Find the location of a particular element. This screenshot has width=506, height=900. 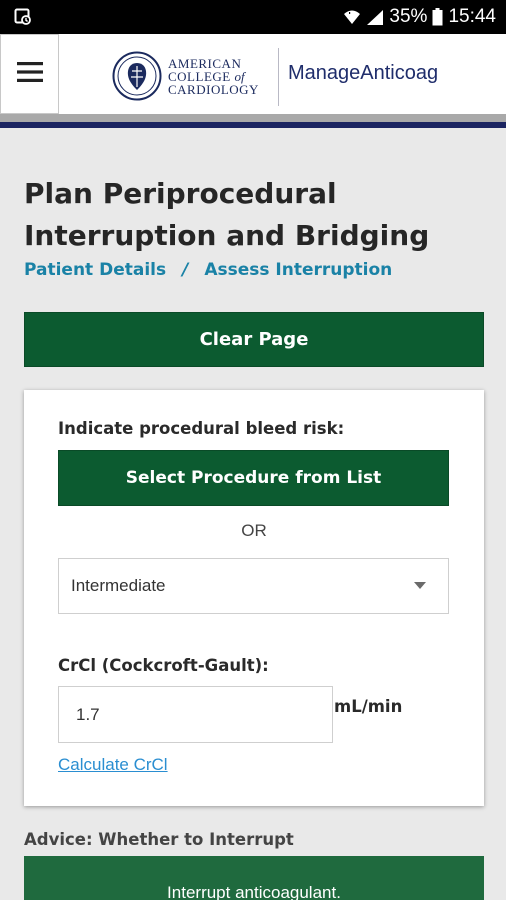

select-procedure-button: Select Procedure from List is located at coordinates (253, 478).